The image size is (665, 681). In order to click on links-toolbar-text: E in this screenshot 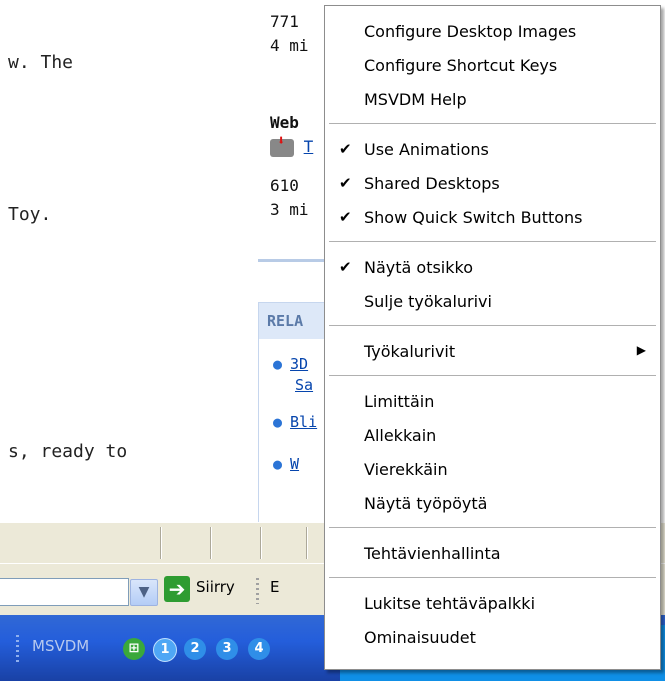, I will do `click(274, 587)`.